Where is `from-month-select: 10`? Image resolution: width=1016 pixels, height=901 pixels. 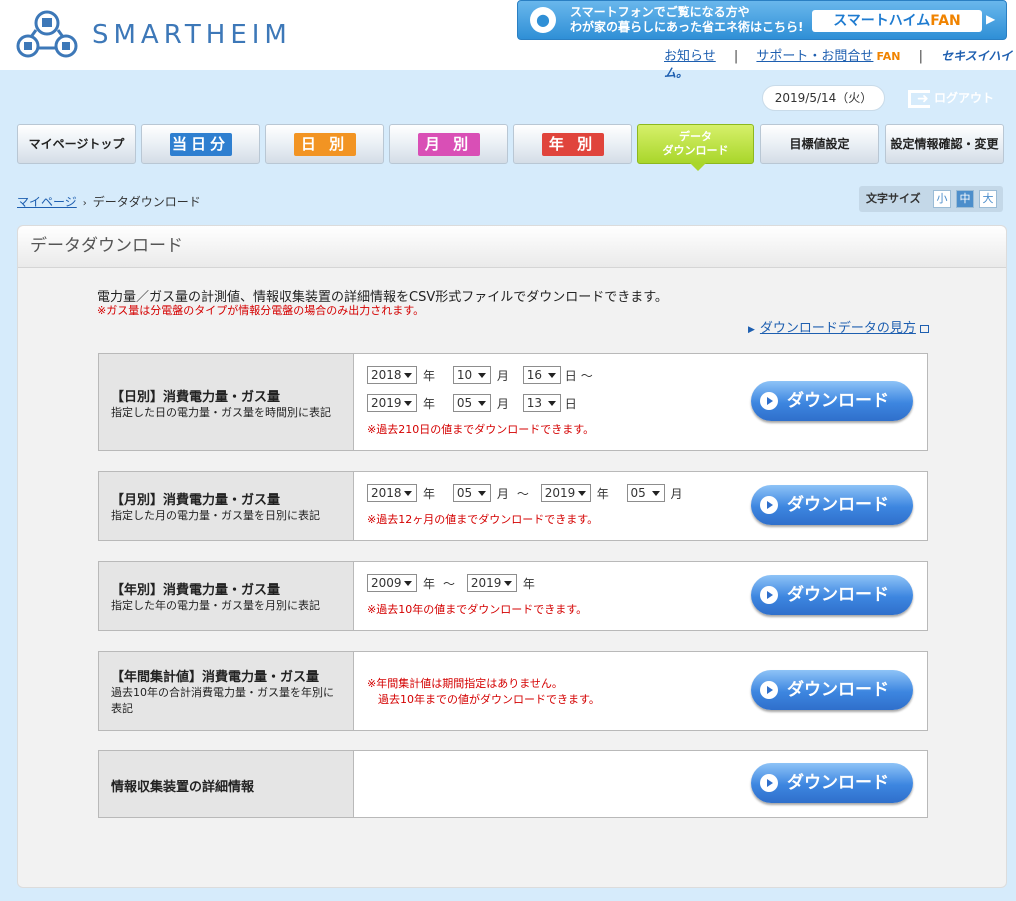 from-month-select: 10 is located at coordinates (471, 375).